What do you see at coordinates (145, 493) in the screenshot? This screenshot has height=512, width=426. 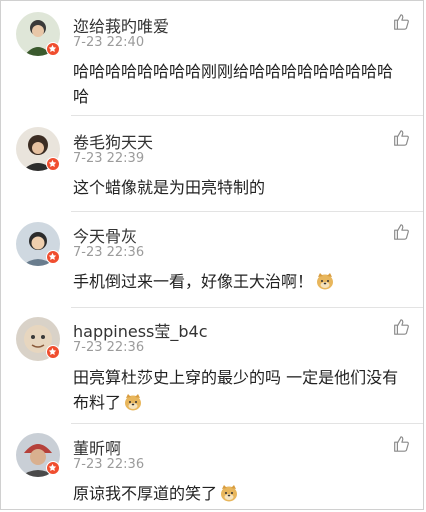 I see `comment-text-body: 原谅我不厚道的笑了` at bounding box center [145, 493].